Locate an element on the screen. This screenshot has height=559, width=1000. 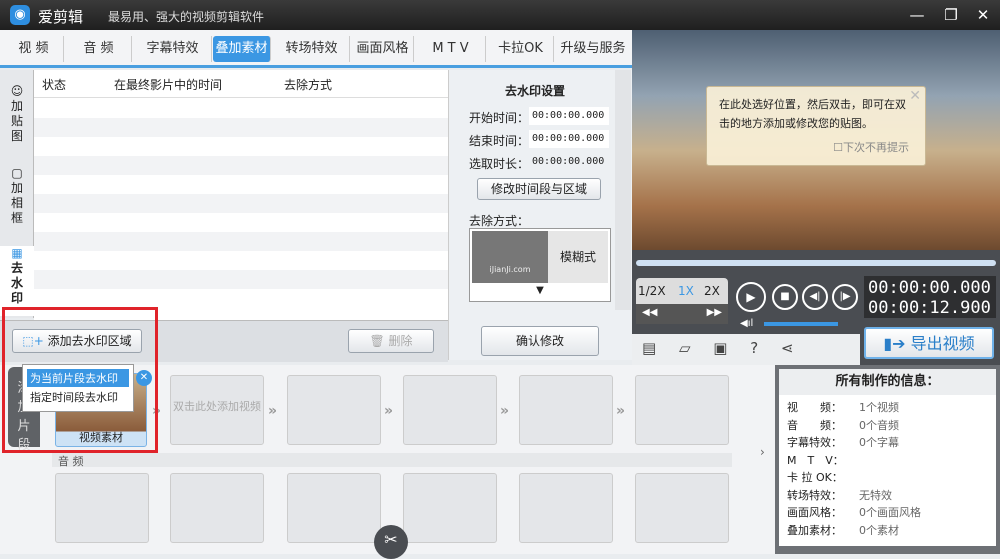
time-current: 00:00:00.000 is located at coordinates (929, 288).